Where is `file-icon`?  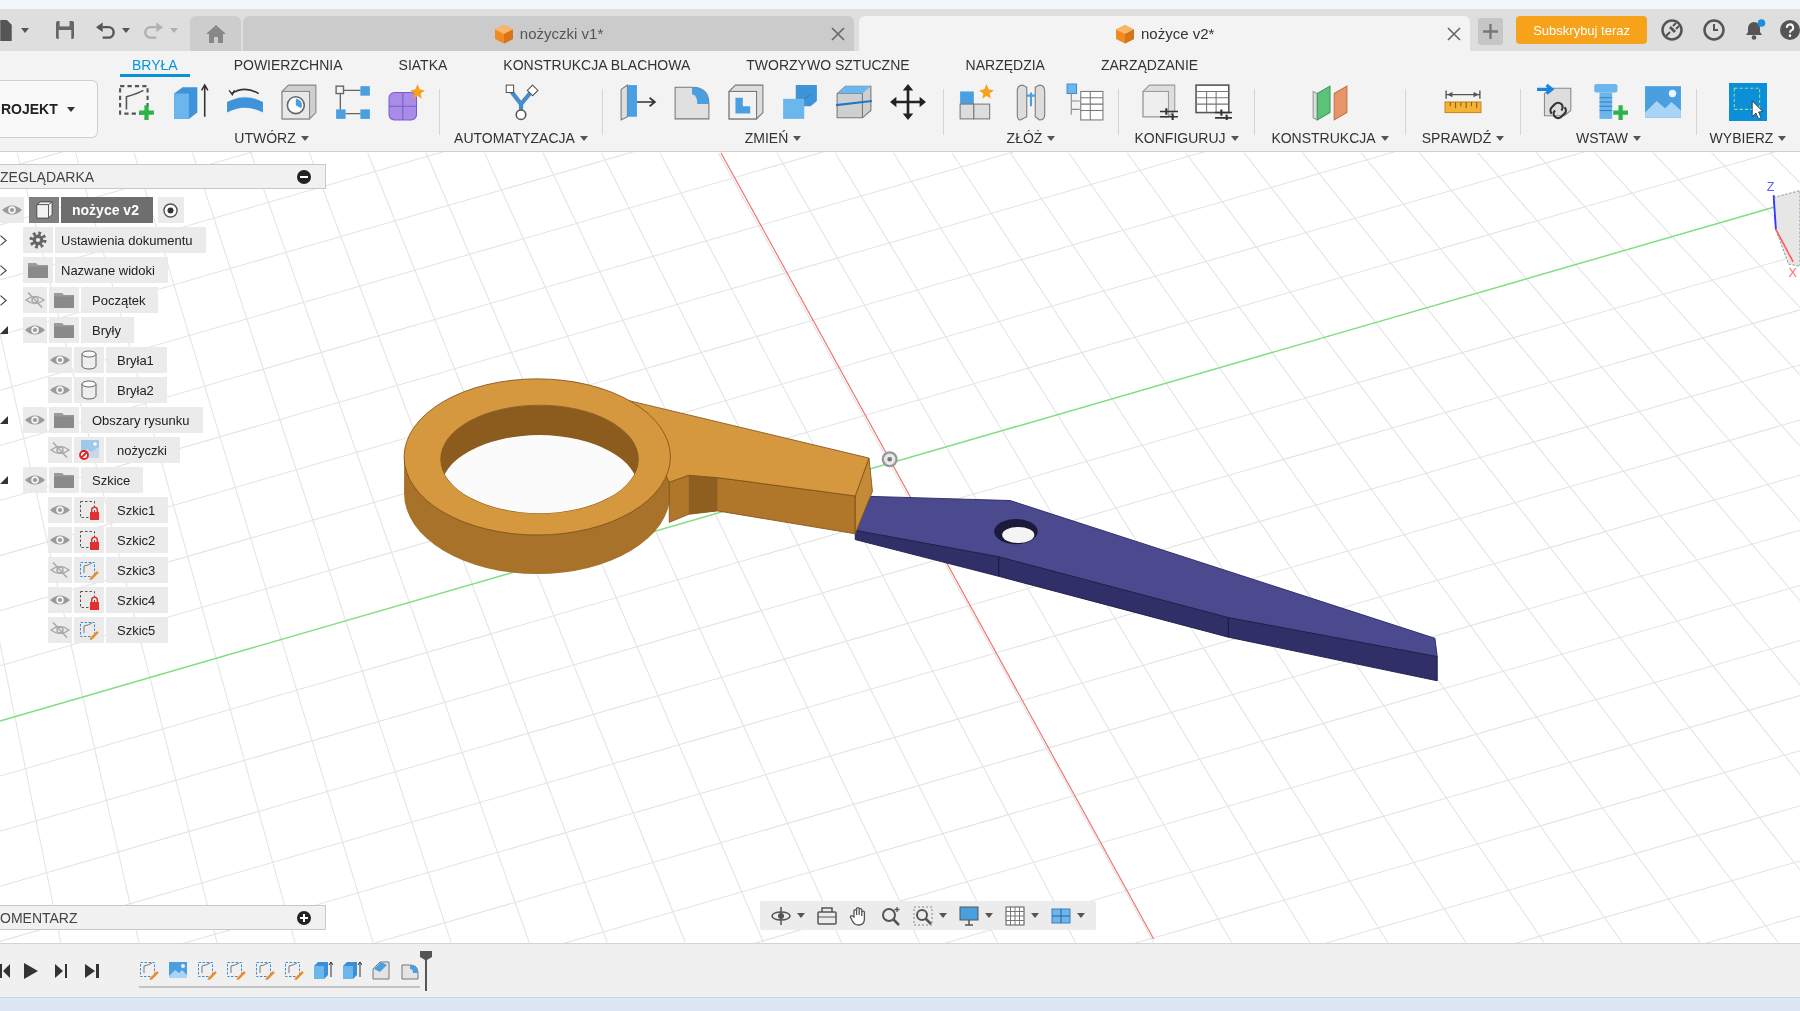
file-icon is located at coordinates (6, 30).